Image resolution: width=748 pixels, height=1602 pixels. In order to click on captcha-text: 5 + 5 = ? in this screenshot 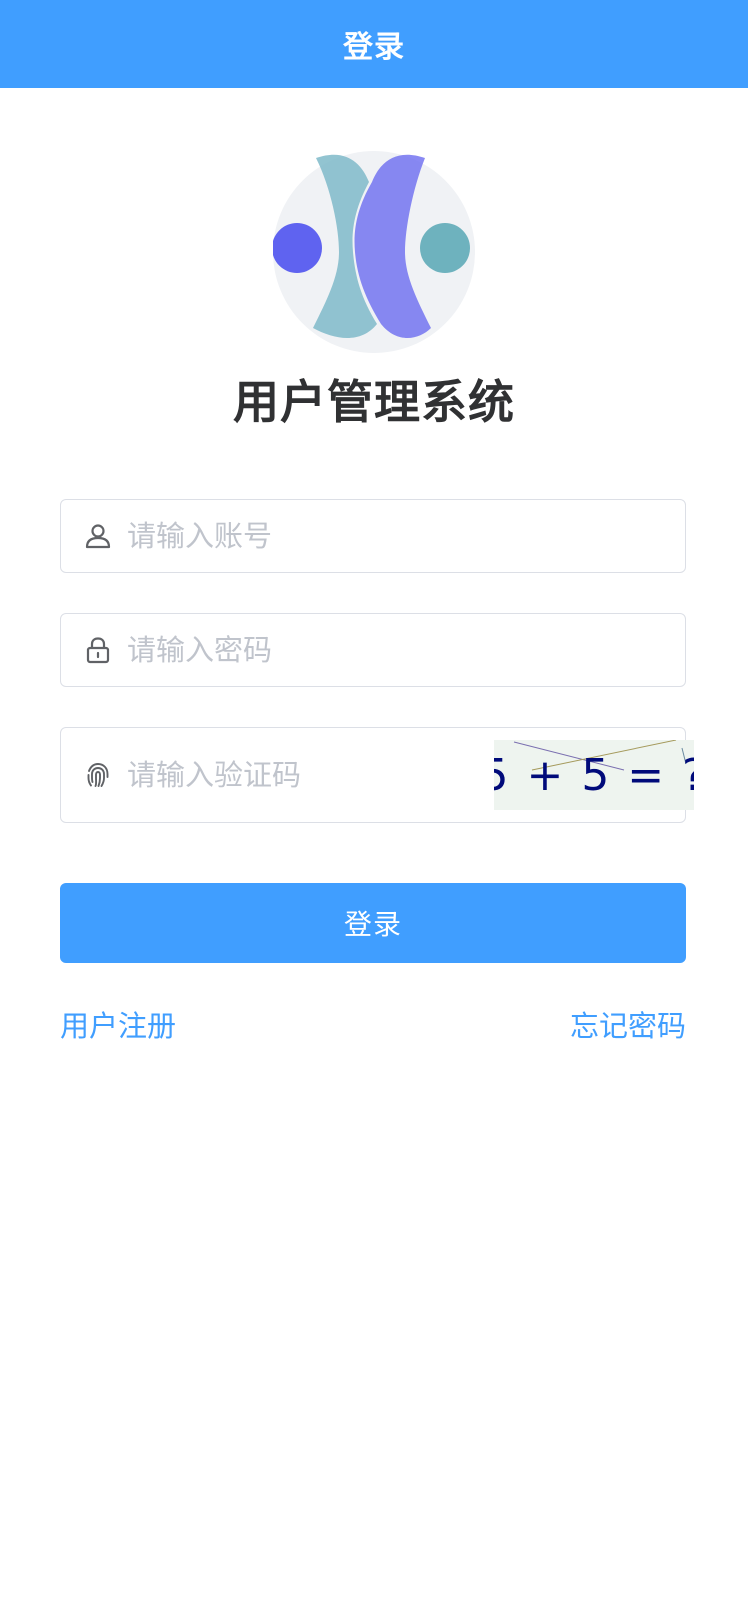, I will do `click(594, 775)`.